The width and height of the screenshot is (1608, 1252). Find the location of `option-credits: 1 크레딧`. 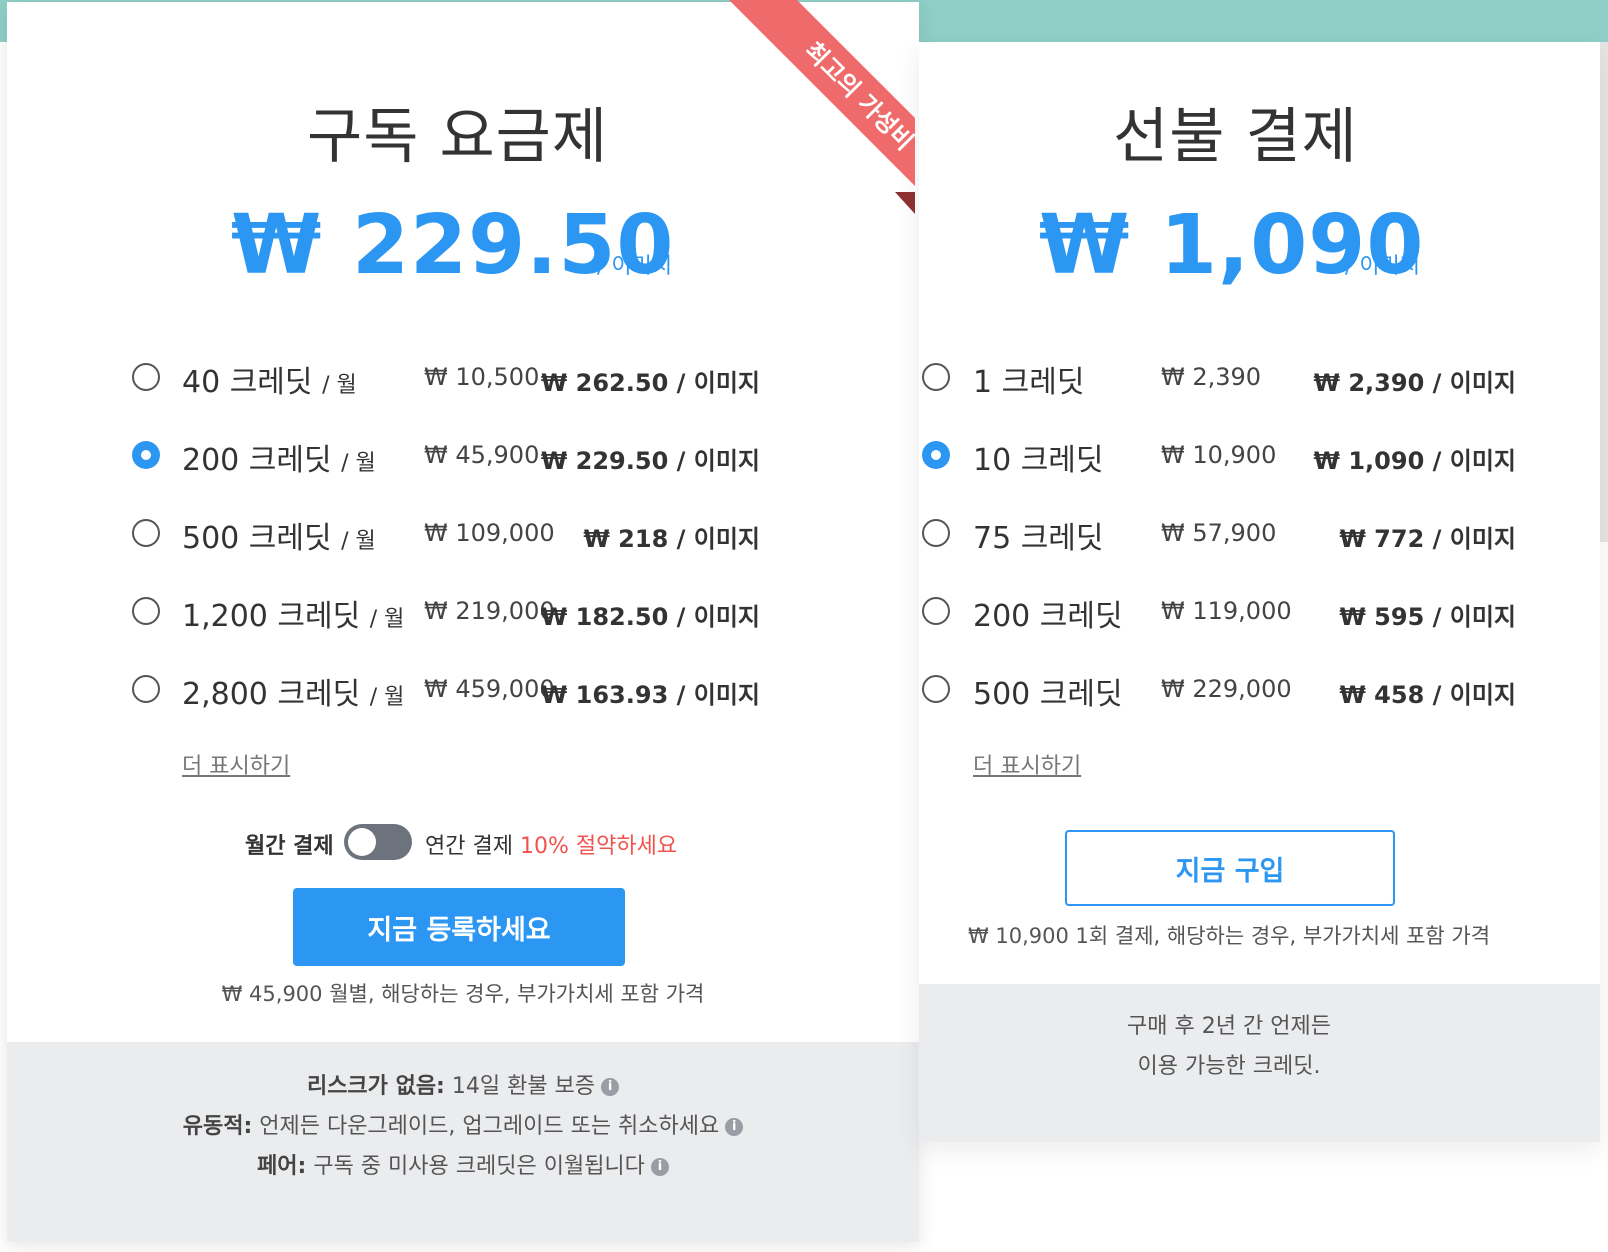

option-credits: 1 크레딧 is located at coordinates (1029, 382).